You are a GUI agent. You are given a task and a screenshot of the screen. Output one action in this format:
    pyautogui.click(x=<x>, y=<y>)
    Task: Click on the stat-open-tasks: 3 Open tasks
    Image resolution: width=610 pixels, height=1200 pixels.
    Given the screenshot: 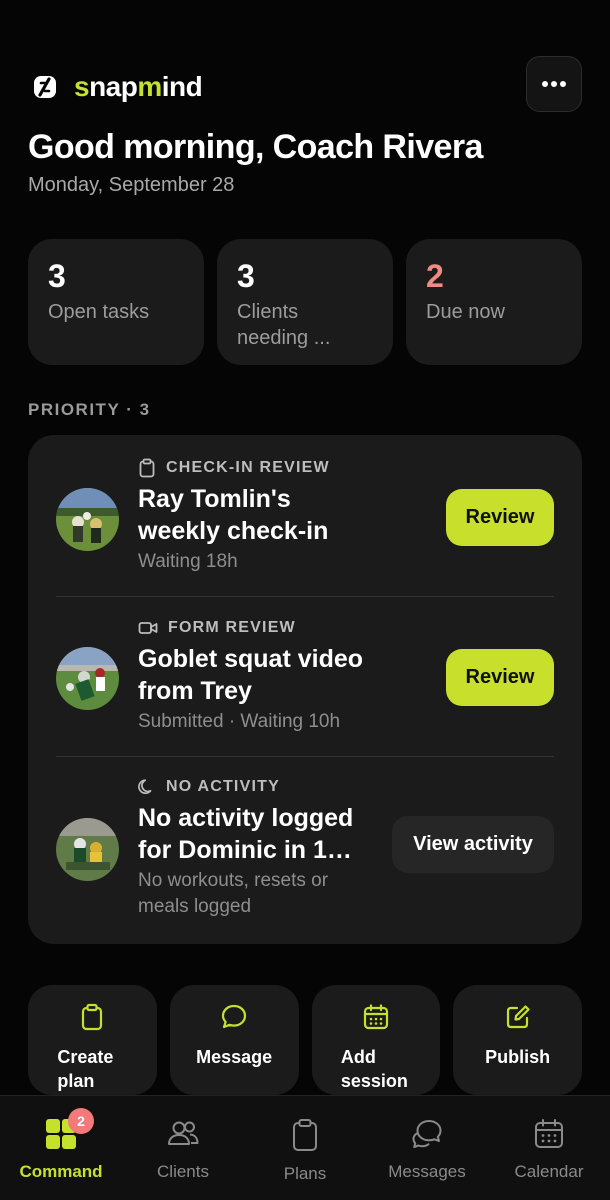 What is the action you would take?
    pyautogui.click(x=116, y=302)
    